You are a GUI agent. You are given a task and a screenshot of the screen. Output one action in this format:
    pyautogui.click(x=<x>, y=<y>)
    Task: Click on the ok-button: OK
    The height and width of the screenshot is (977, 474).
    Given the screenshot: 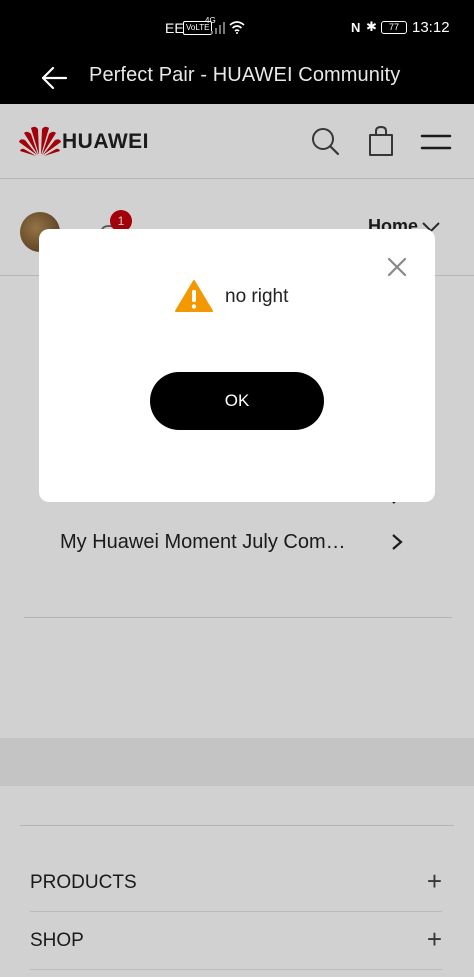 What is the action you would take?
    pyautogui.click(x=237, y=401)
    